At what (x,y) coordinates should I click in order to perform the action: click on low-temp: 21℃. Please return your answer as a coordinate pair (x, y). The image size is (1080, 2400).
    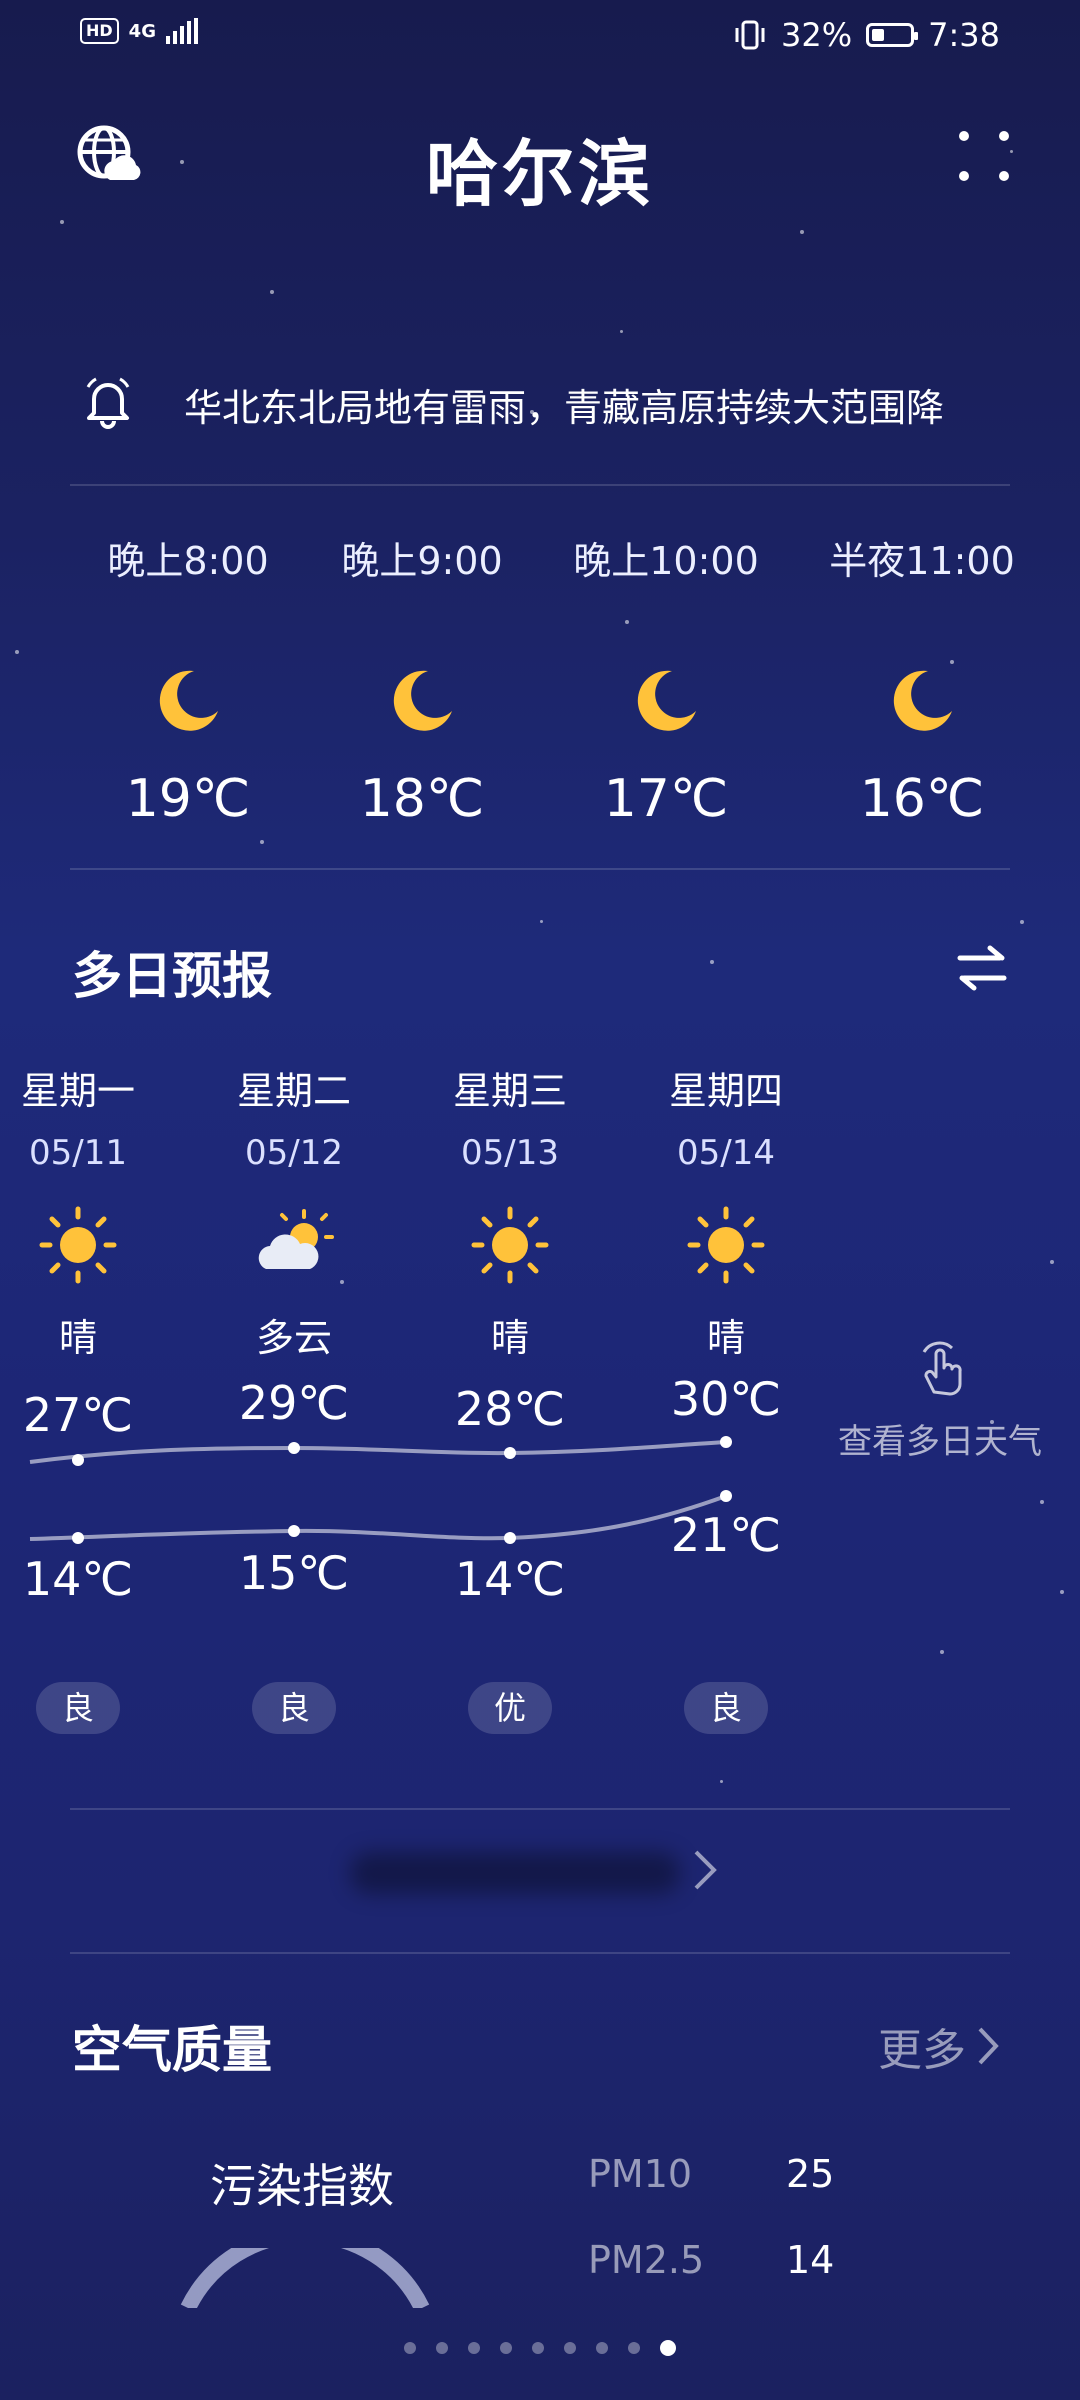
    Looking at the image, I should click on (726, 1535).